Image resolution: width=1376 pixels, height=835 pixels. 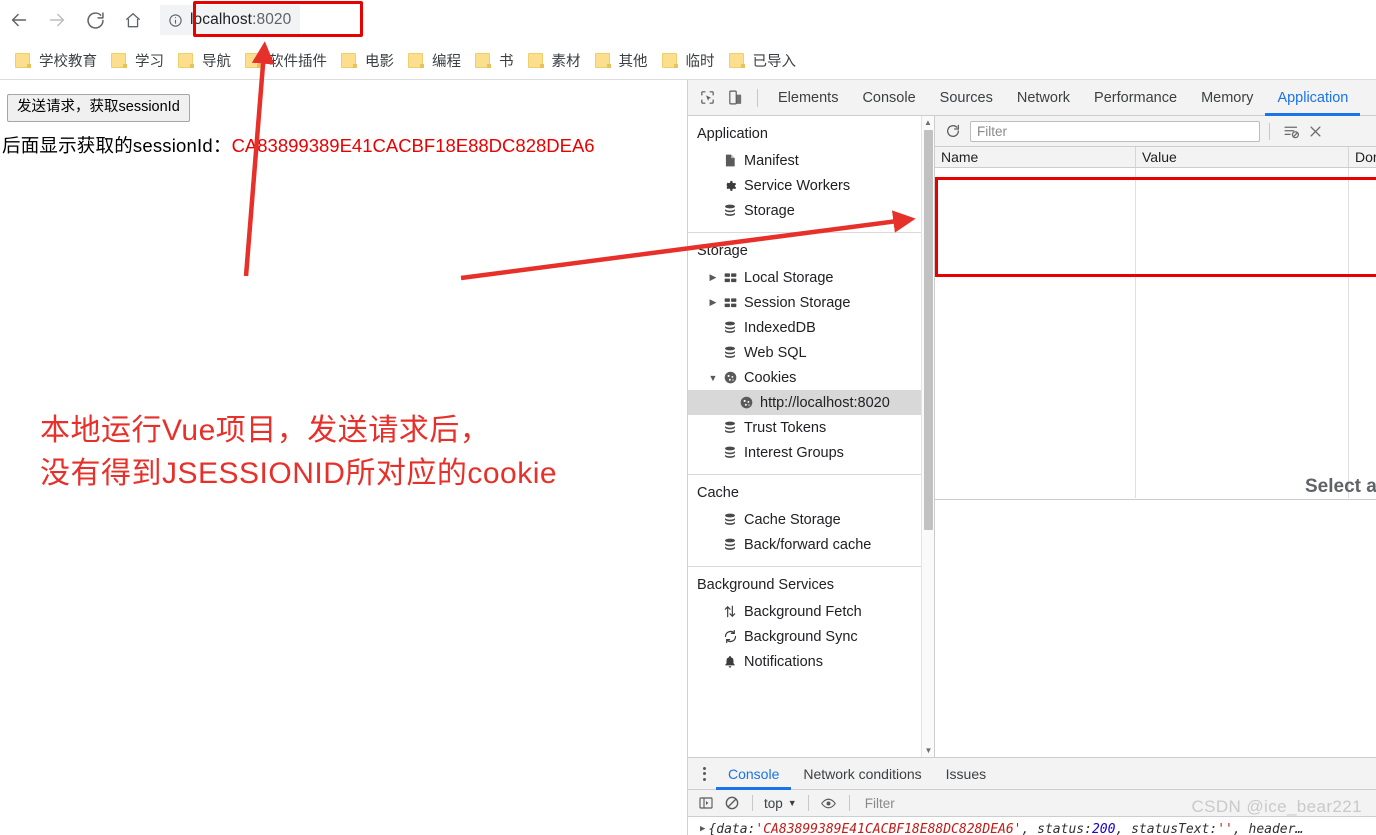 I want to click on tab-console: Console, so click(x=888, y=98).